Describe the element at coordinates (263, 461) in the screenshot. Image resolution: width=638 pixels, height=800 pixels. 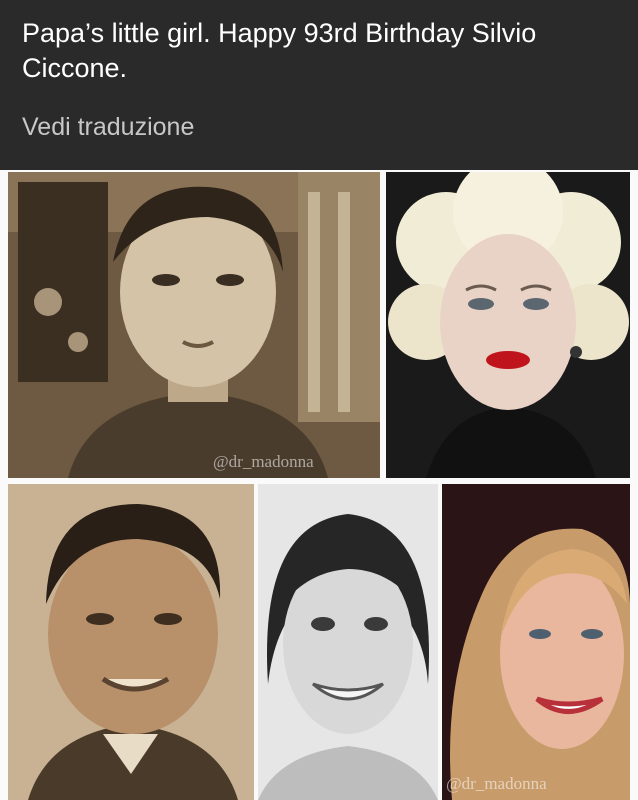
I see `watermark-top-left: @dr_madonna` at that location.